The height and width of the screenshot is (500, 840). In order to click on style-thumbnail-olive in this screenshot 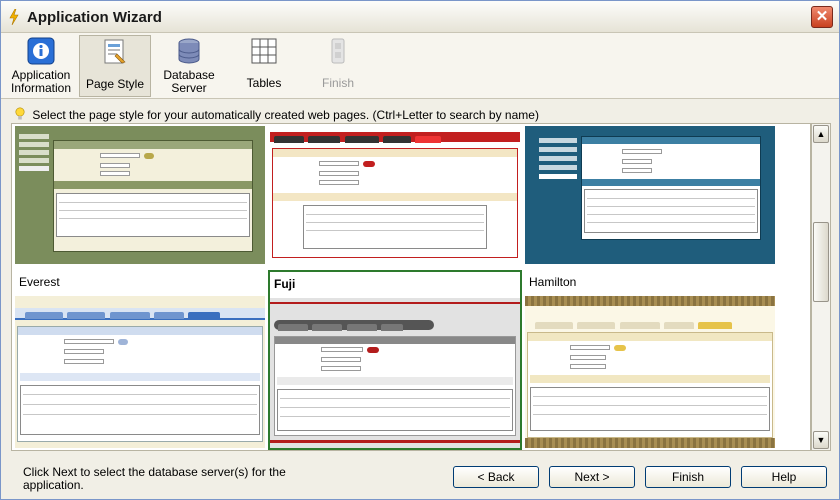, I will do `click(140, 196)`.